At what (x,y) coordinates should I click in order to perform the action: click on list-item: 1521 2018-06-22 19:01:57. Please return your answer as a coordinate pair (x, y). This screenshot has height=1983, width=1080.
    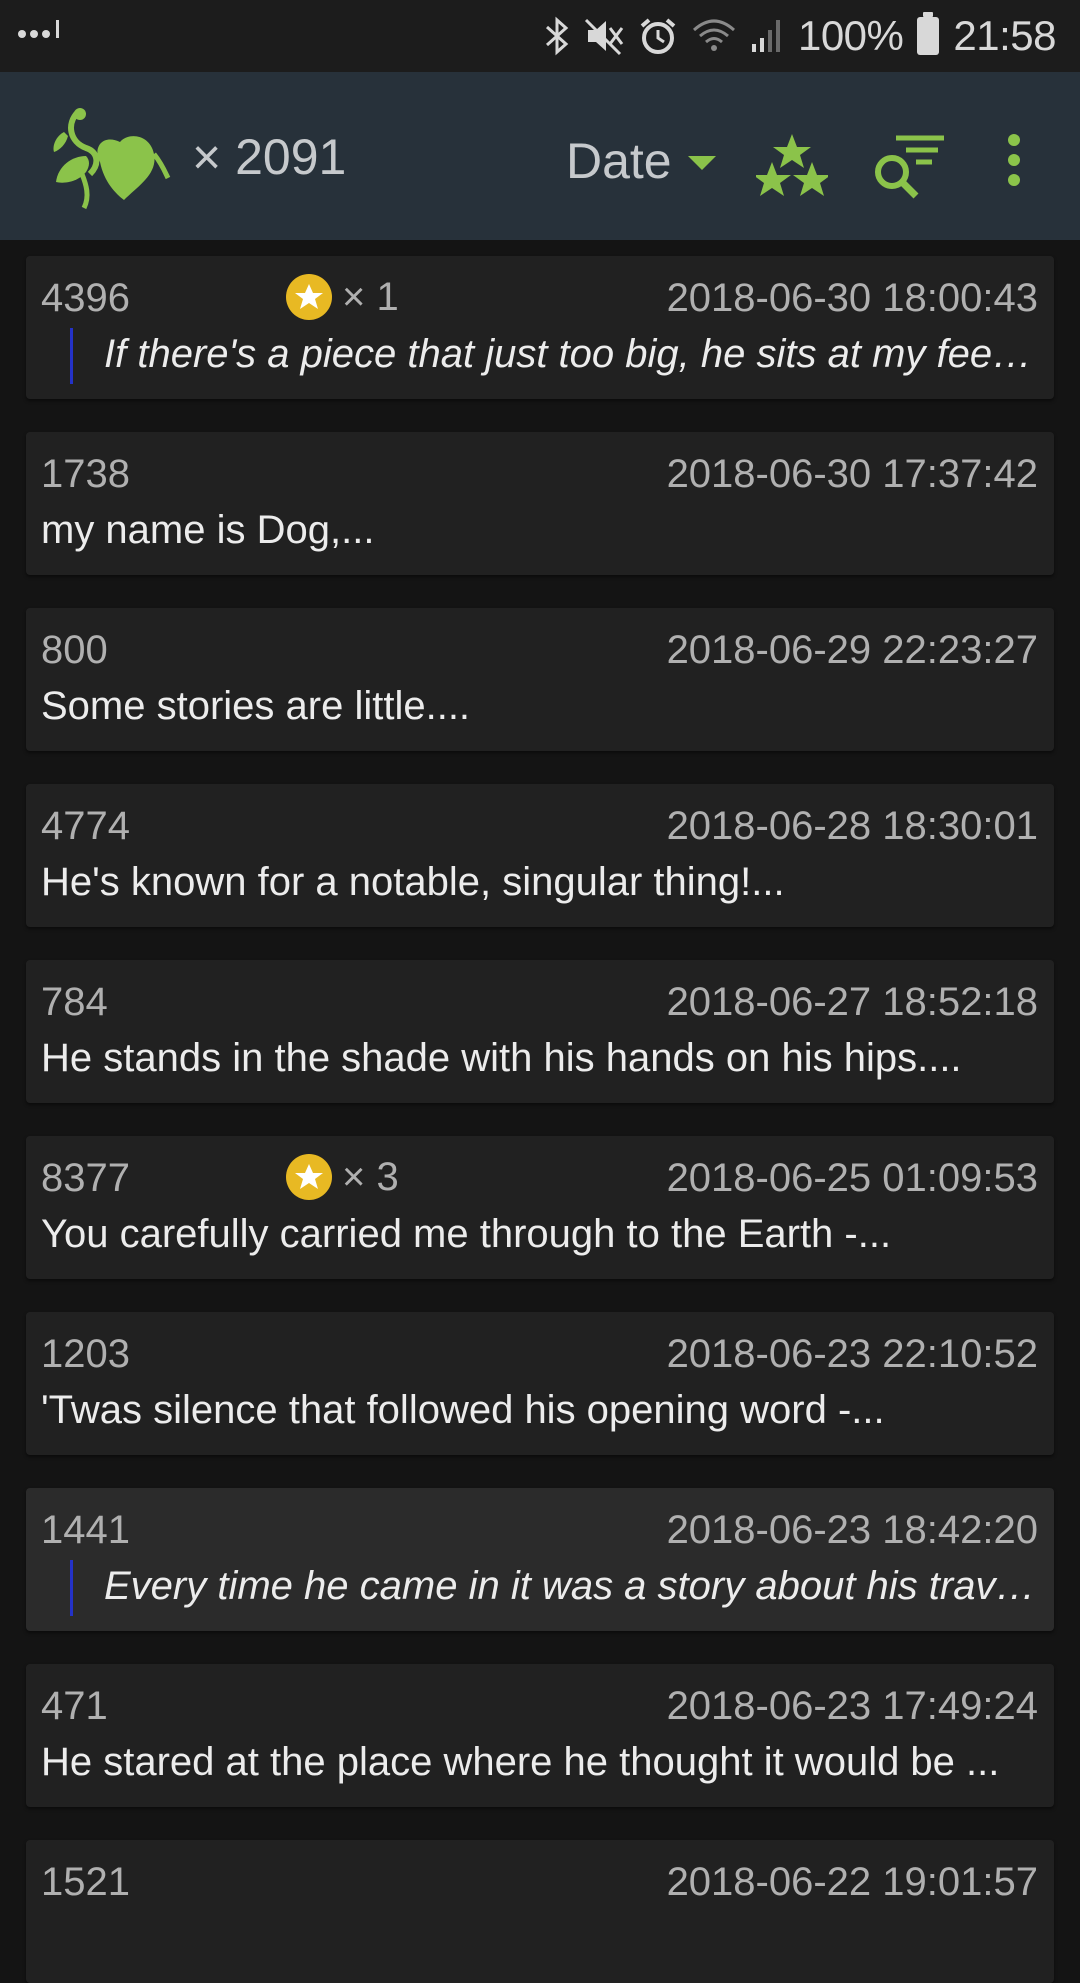
    Looking at the image, I should click on (540, 1911).